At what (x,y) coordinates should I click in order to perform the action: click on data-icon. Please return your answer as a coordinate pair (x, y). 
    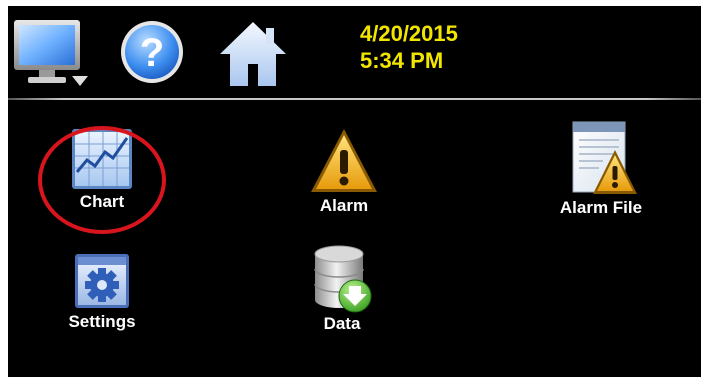
    Looking at the image, I should click on (343, 279).